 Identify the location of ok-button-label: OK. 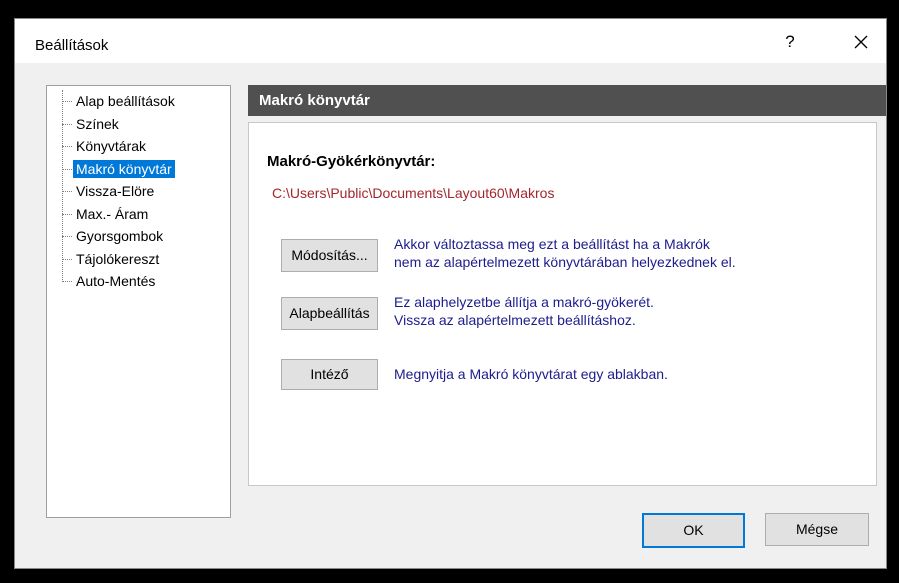
(693, 530).